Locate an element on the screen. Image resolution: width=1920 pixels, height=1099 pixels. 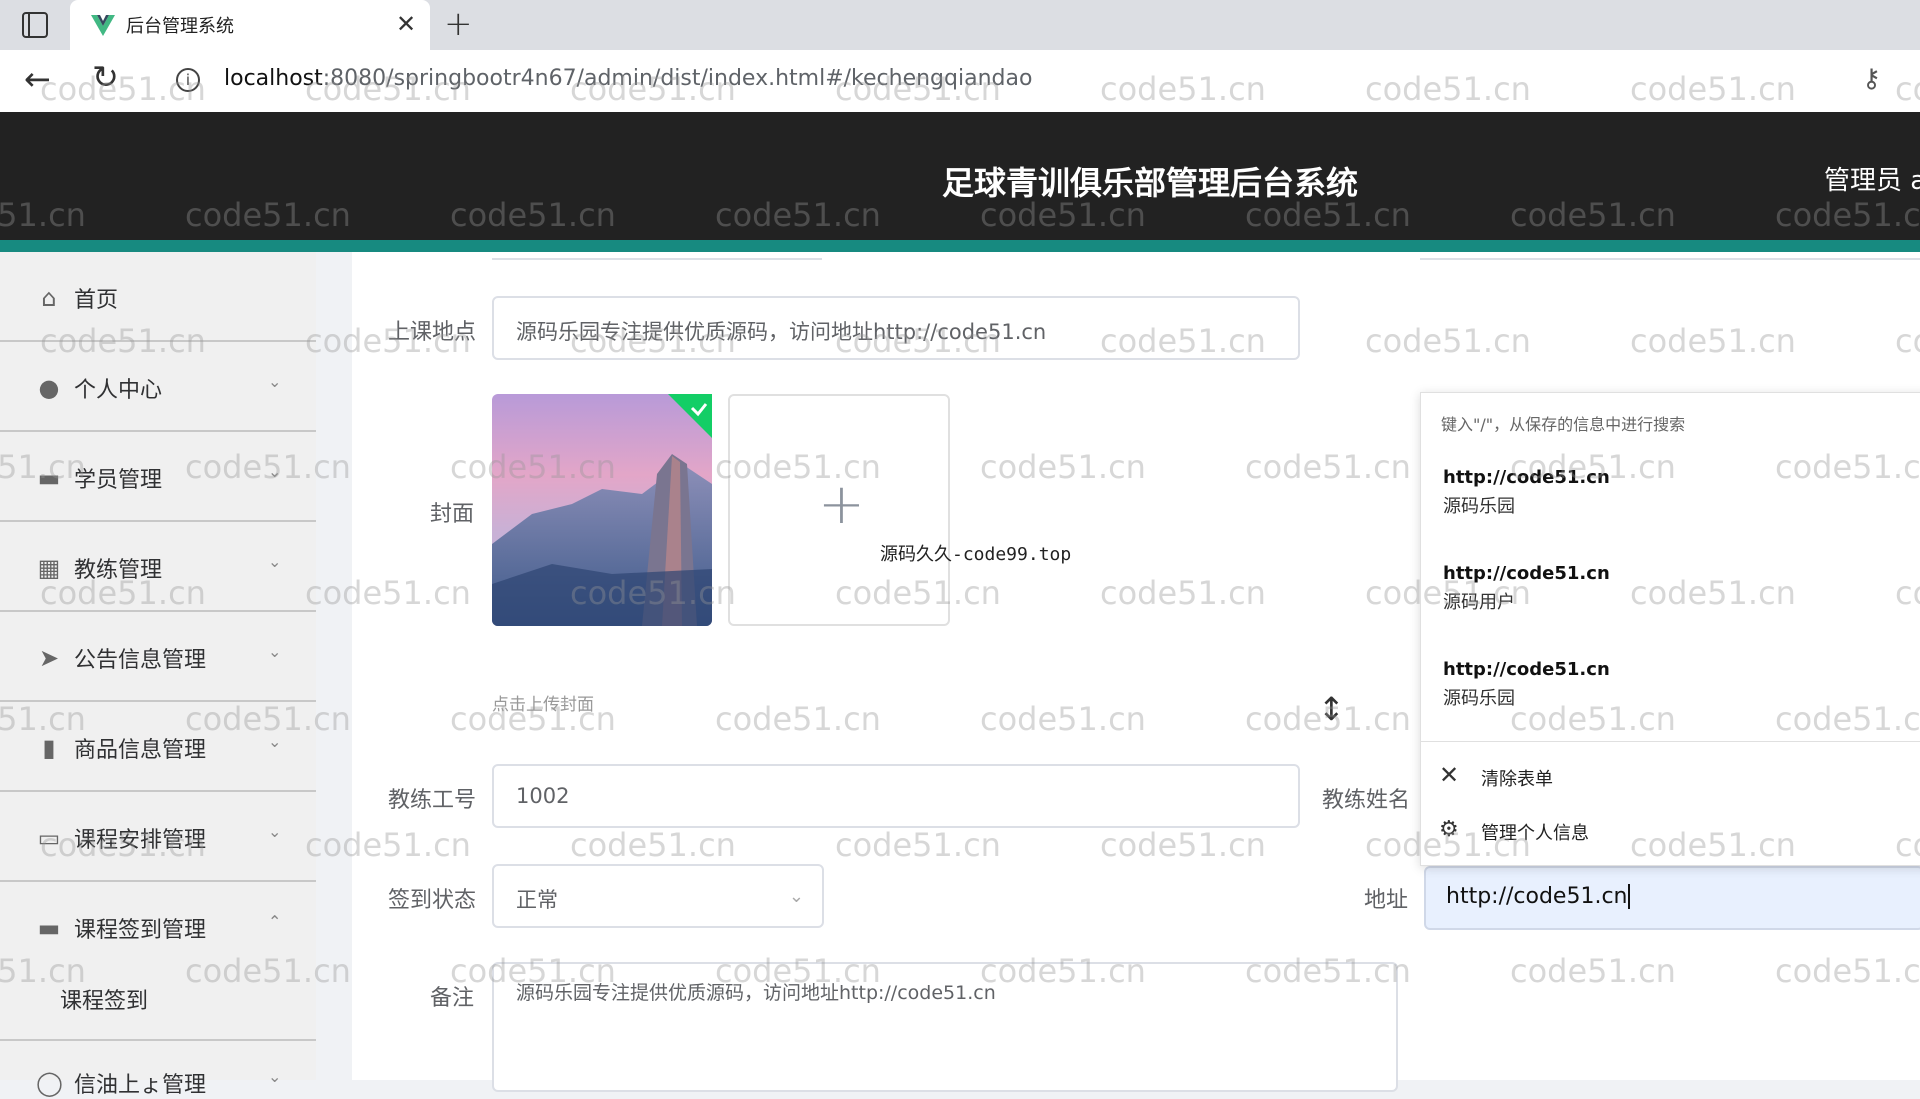
sidebar-item-students: ▬ 学员管理 ⌄ is located at coordinates (158, 477).